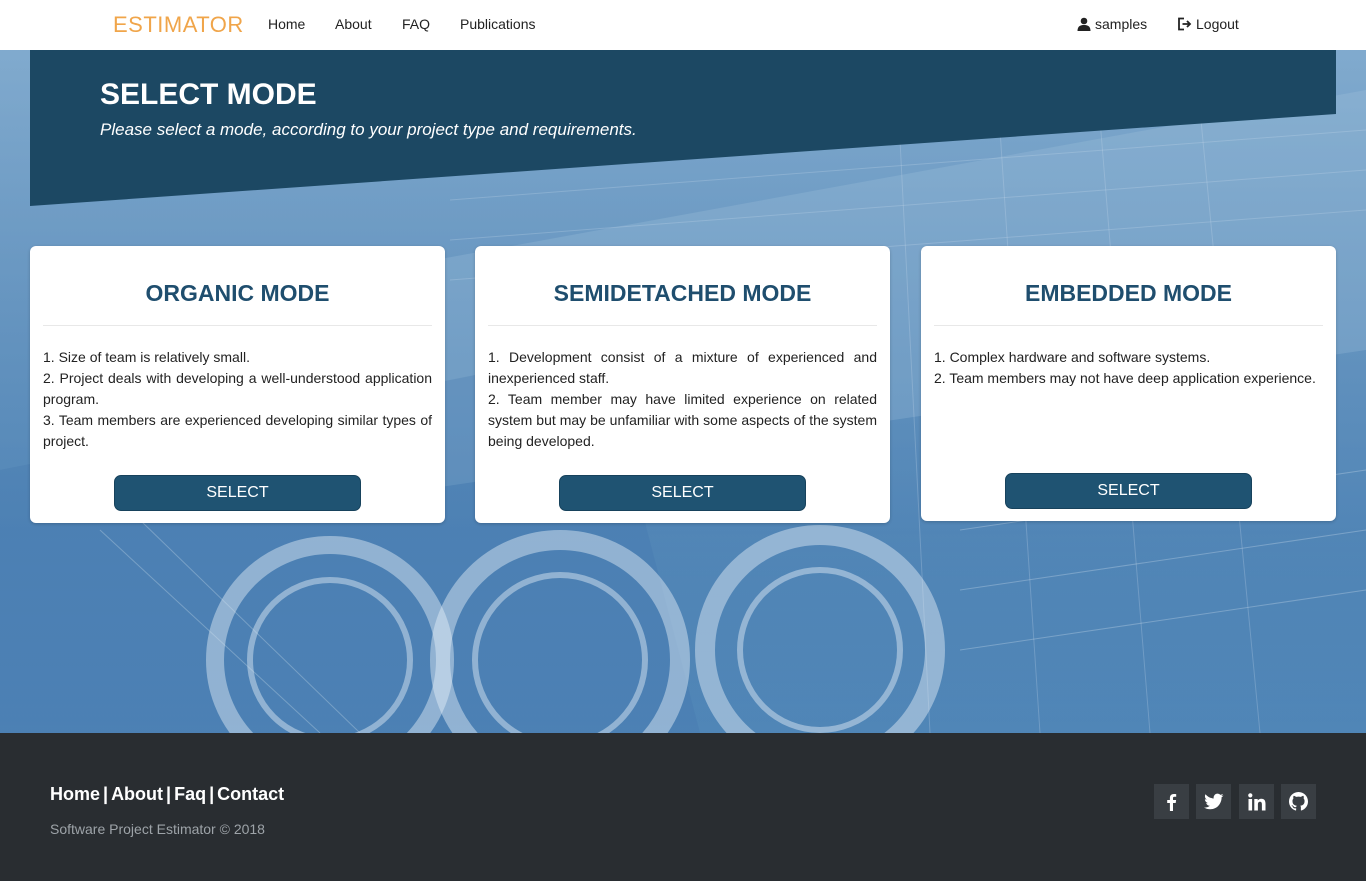  What do you see at coordinates (75, 794) in the screenshot?
I see `footer-link-home: Home` at bounding box center [75, 794].